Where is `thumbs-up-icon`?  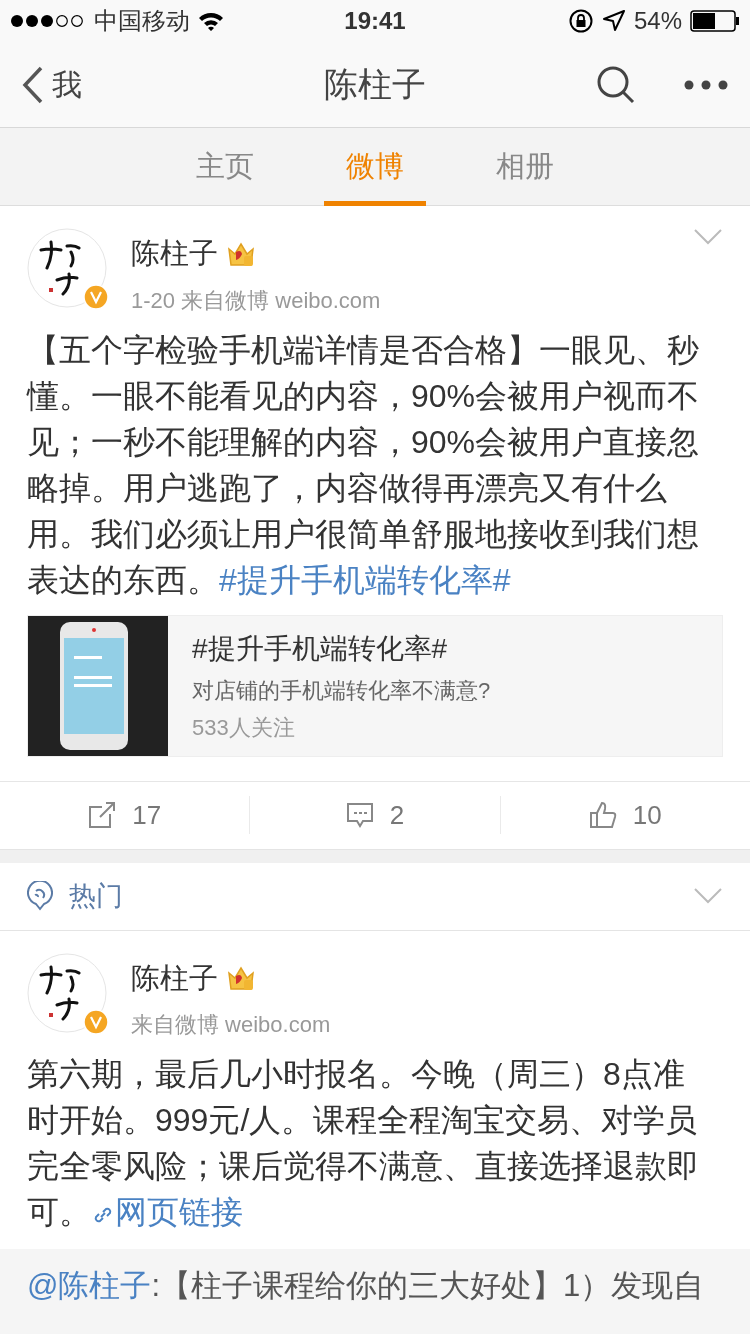
thumbs-up-icon is located at coordinates (602, 815).